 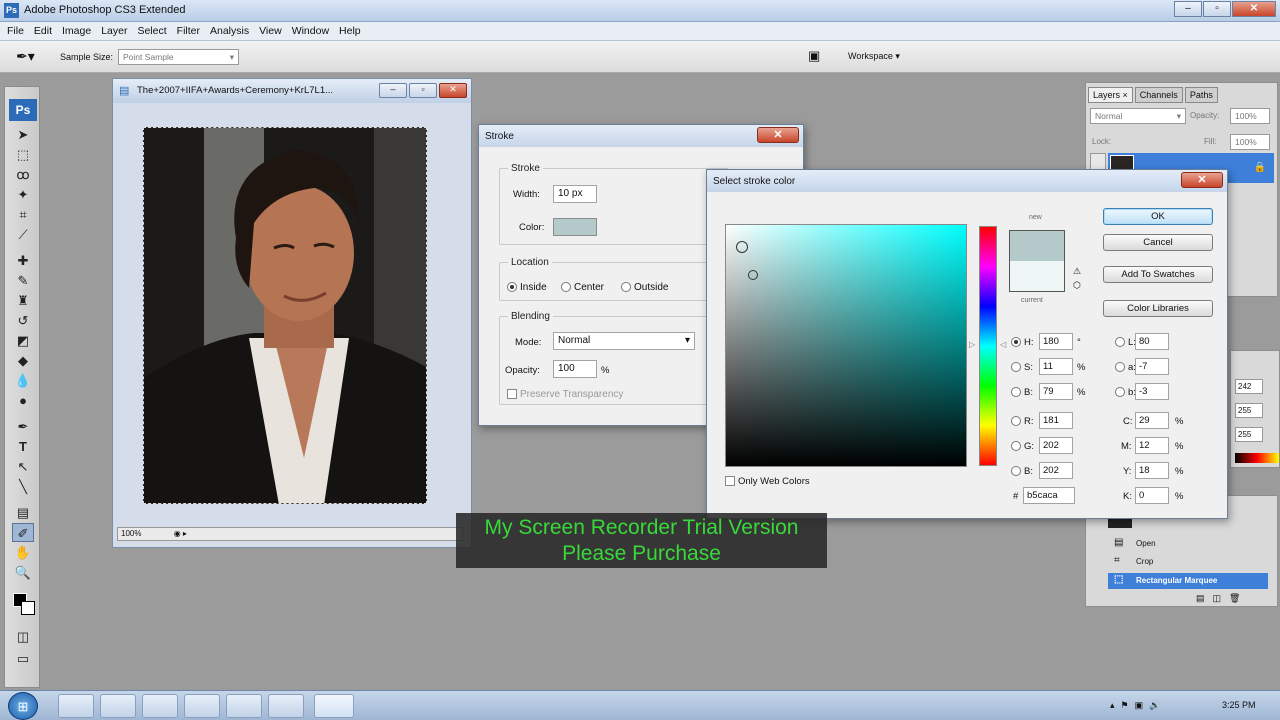 I want to click on sample-size-select: Point Sample ▾, so click(x=178, y=57).